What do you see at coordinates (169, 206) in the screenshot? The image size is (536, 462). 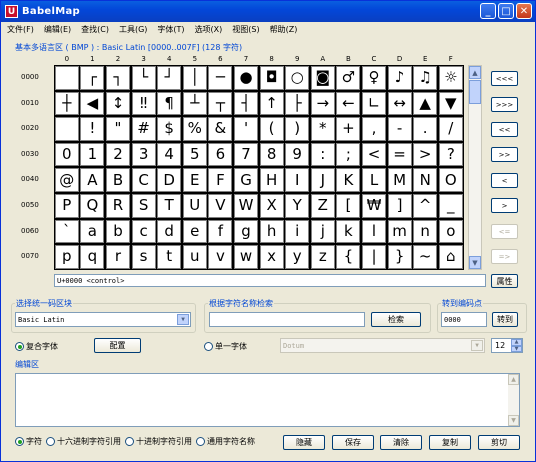 I see `char-cell: T` at bounding box center [169, 206].